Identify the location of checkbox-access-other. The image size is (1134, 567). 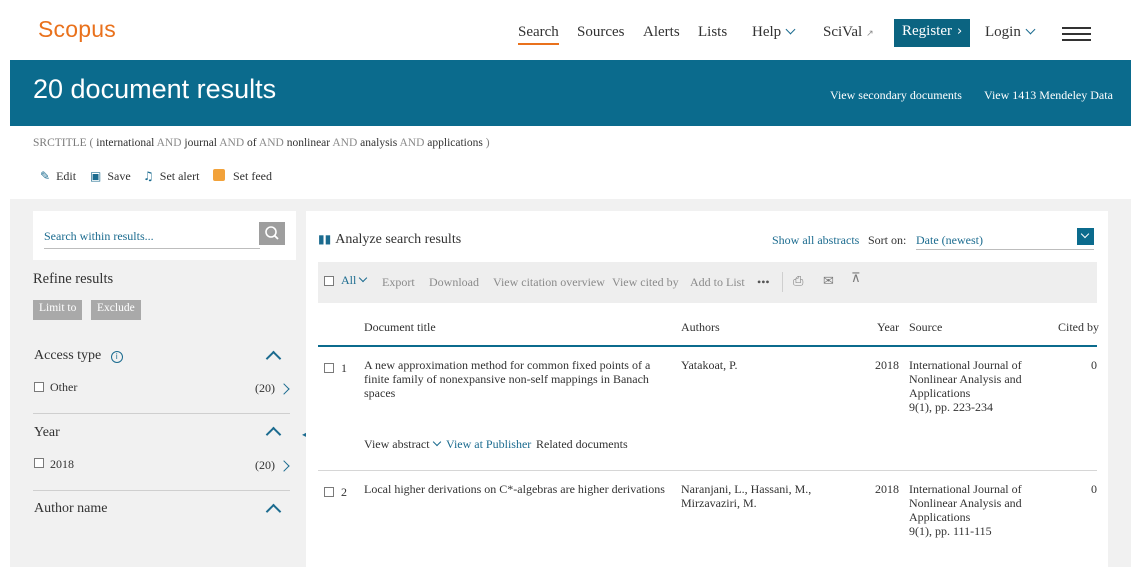
(39, 387).